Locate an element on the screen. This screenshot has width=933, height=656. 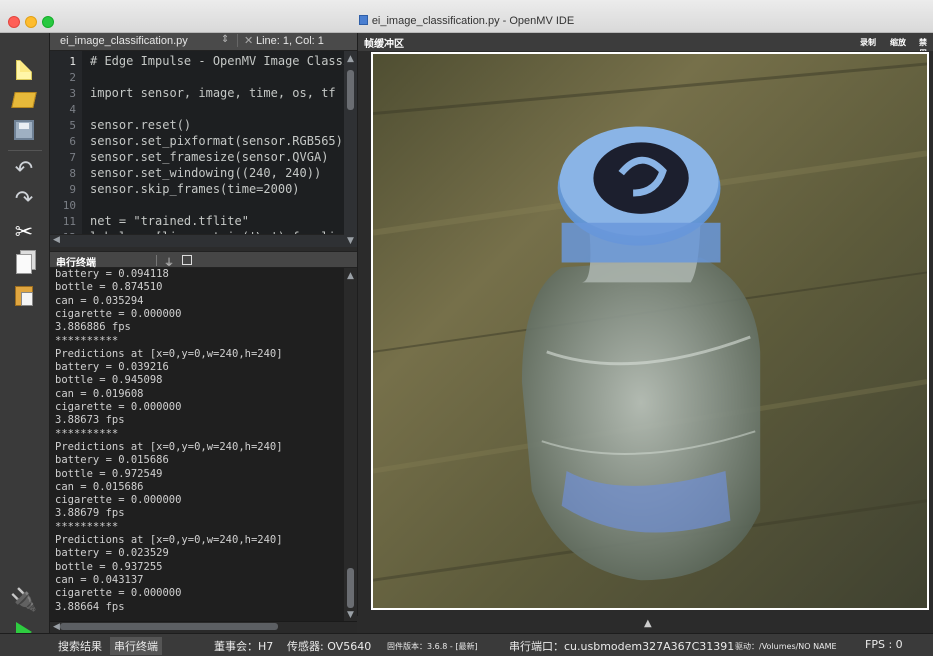
code-line: sensor.skip_frames(time=2000) is located at coordinates (195, 189).